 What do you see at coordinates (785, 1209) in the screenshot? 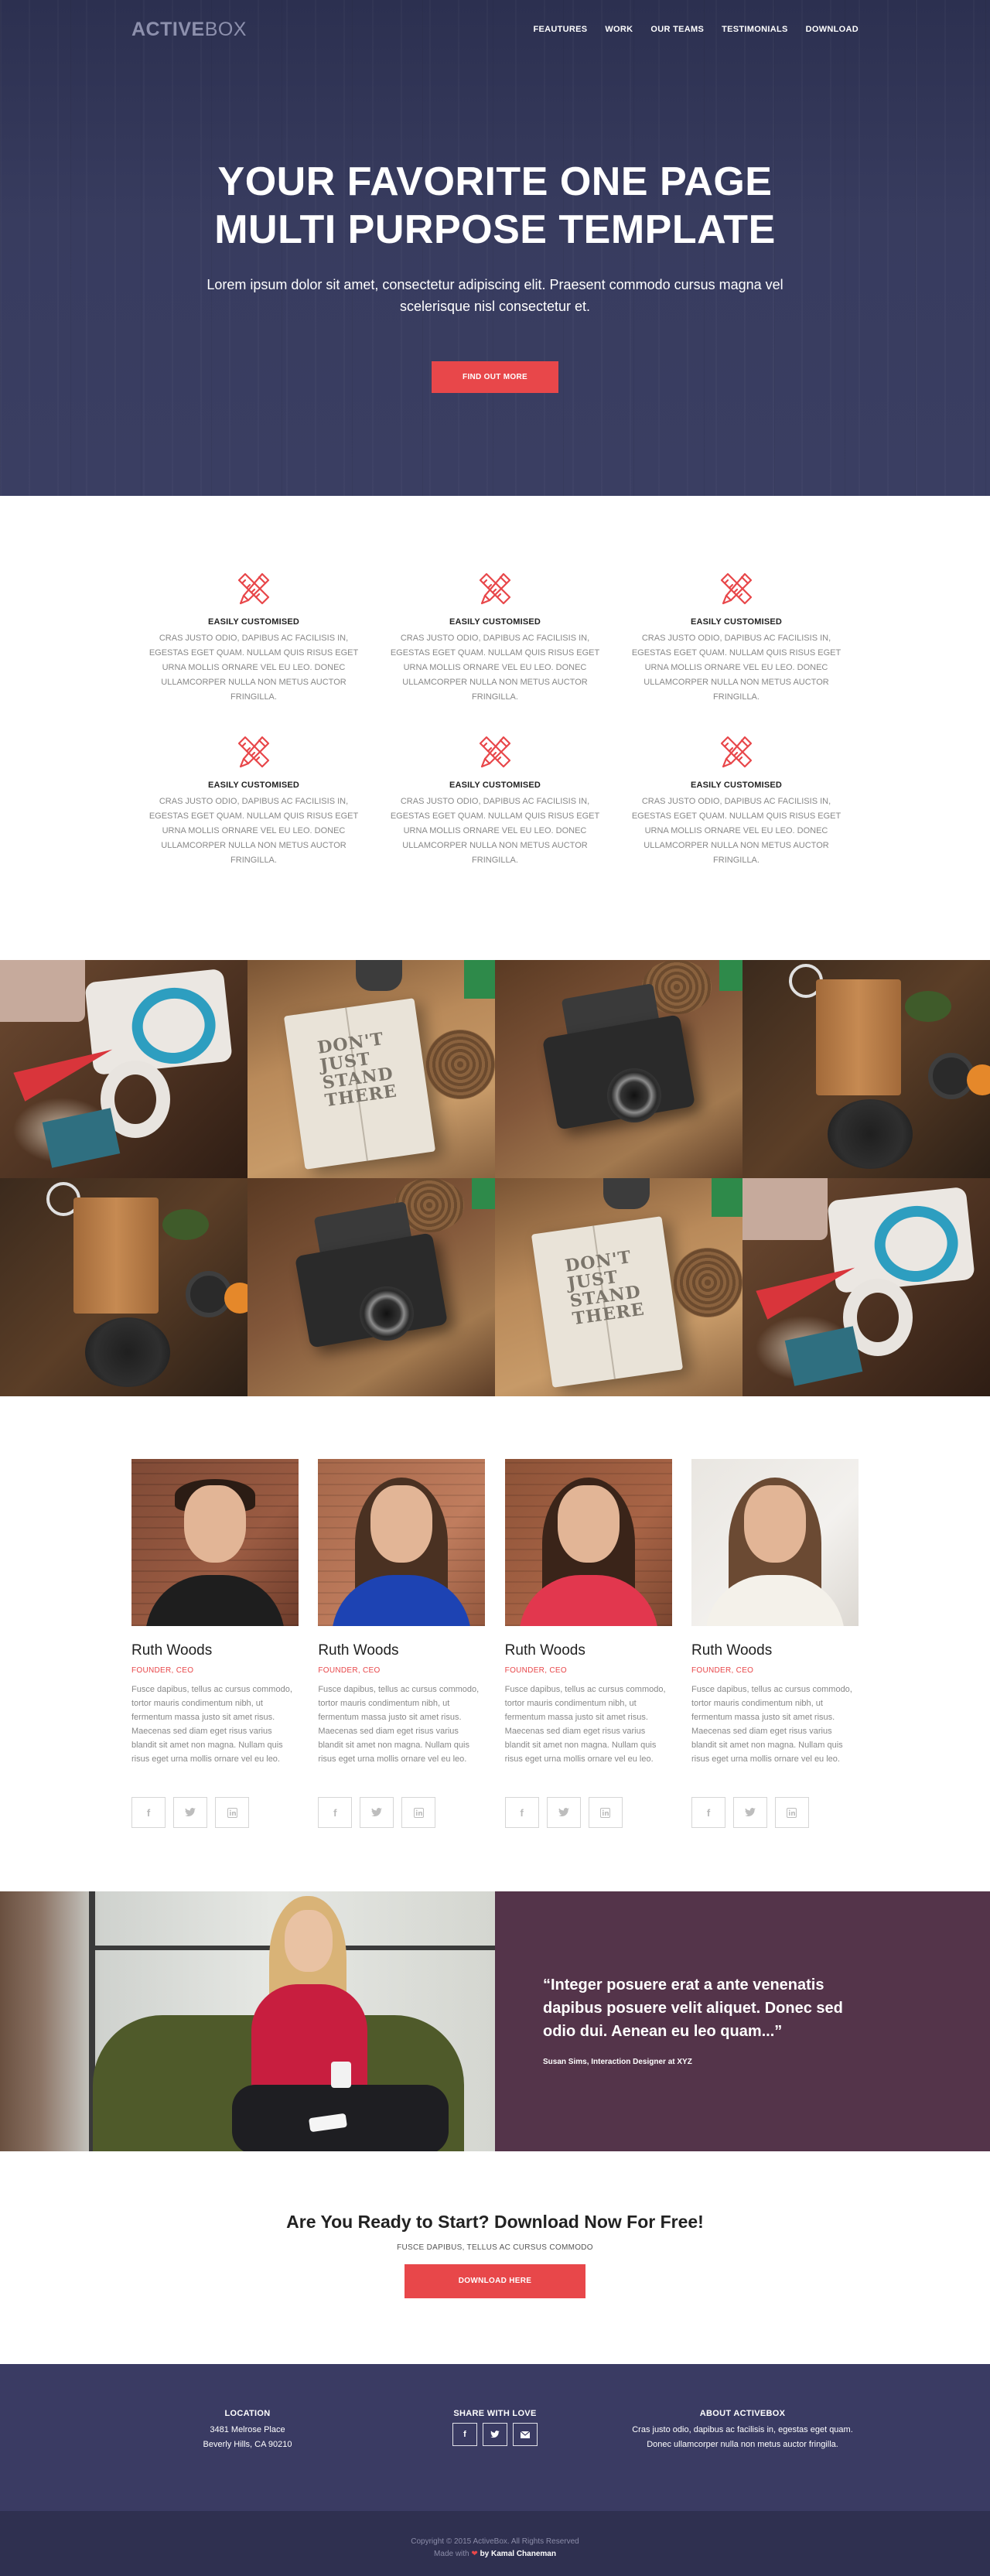
I see `towel-shape` at bounding box center [785, 1209].